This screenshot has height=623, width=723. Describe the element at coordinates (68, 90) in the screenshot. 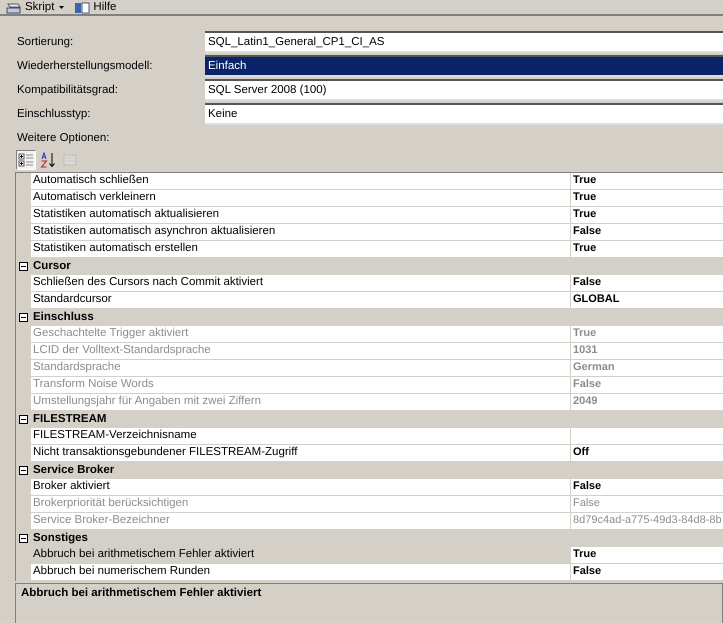

I see `field-label: Kompatibilitätsgrad:` at that location.